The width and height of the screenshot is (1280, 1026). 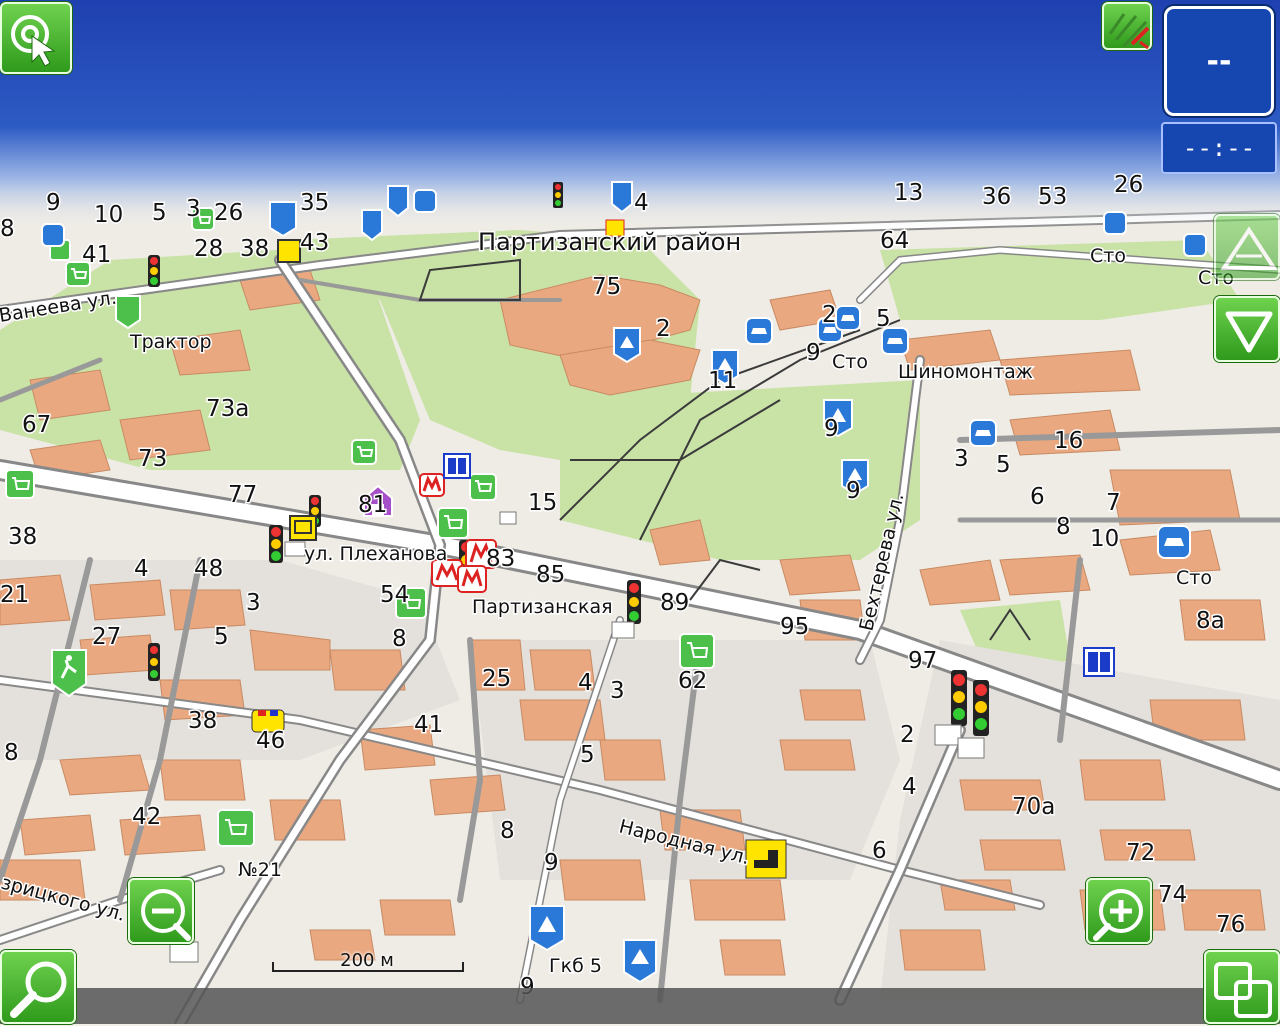 I want to click on speed-display: --, so click(x=1219, y=61).